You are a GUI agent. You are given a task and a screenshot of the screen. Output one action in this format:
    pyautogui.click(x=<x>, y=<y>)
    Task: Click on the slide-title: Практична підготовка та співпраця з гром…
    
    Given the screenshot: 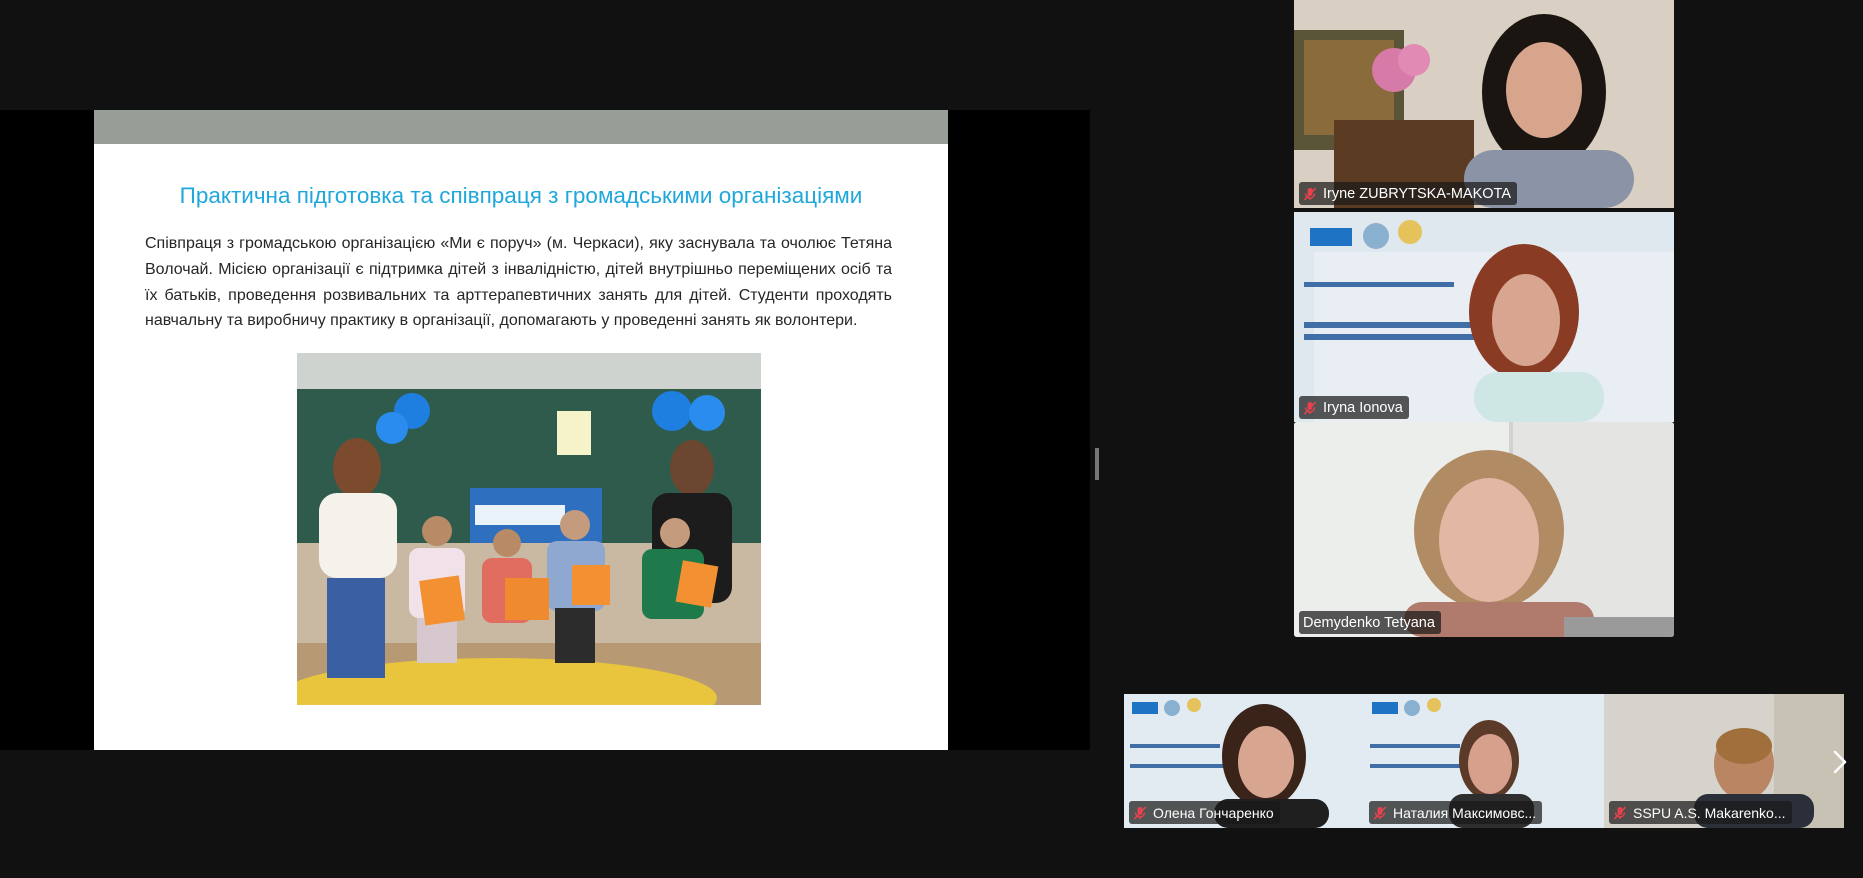 What is the action you would take?
    pyautogui.click(x=521, y=195)
    